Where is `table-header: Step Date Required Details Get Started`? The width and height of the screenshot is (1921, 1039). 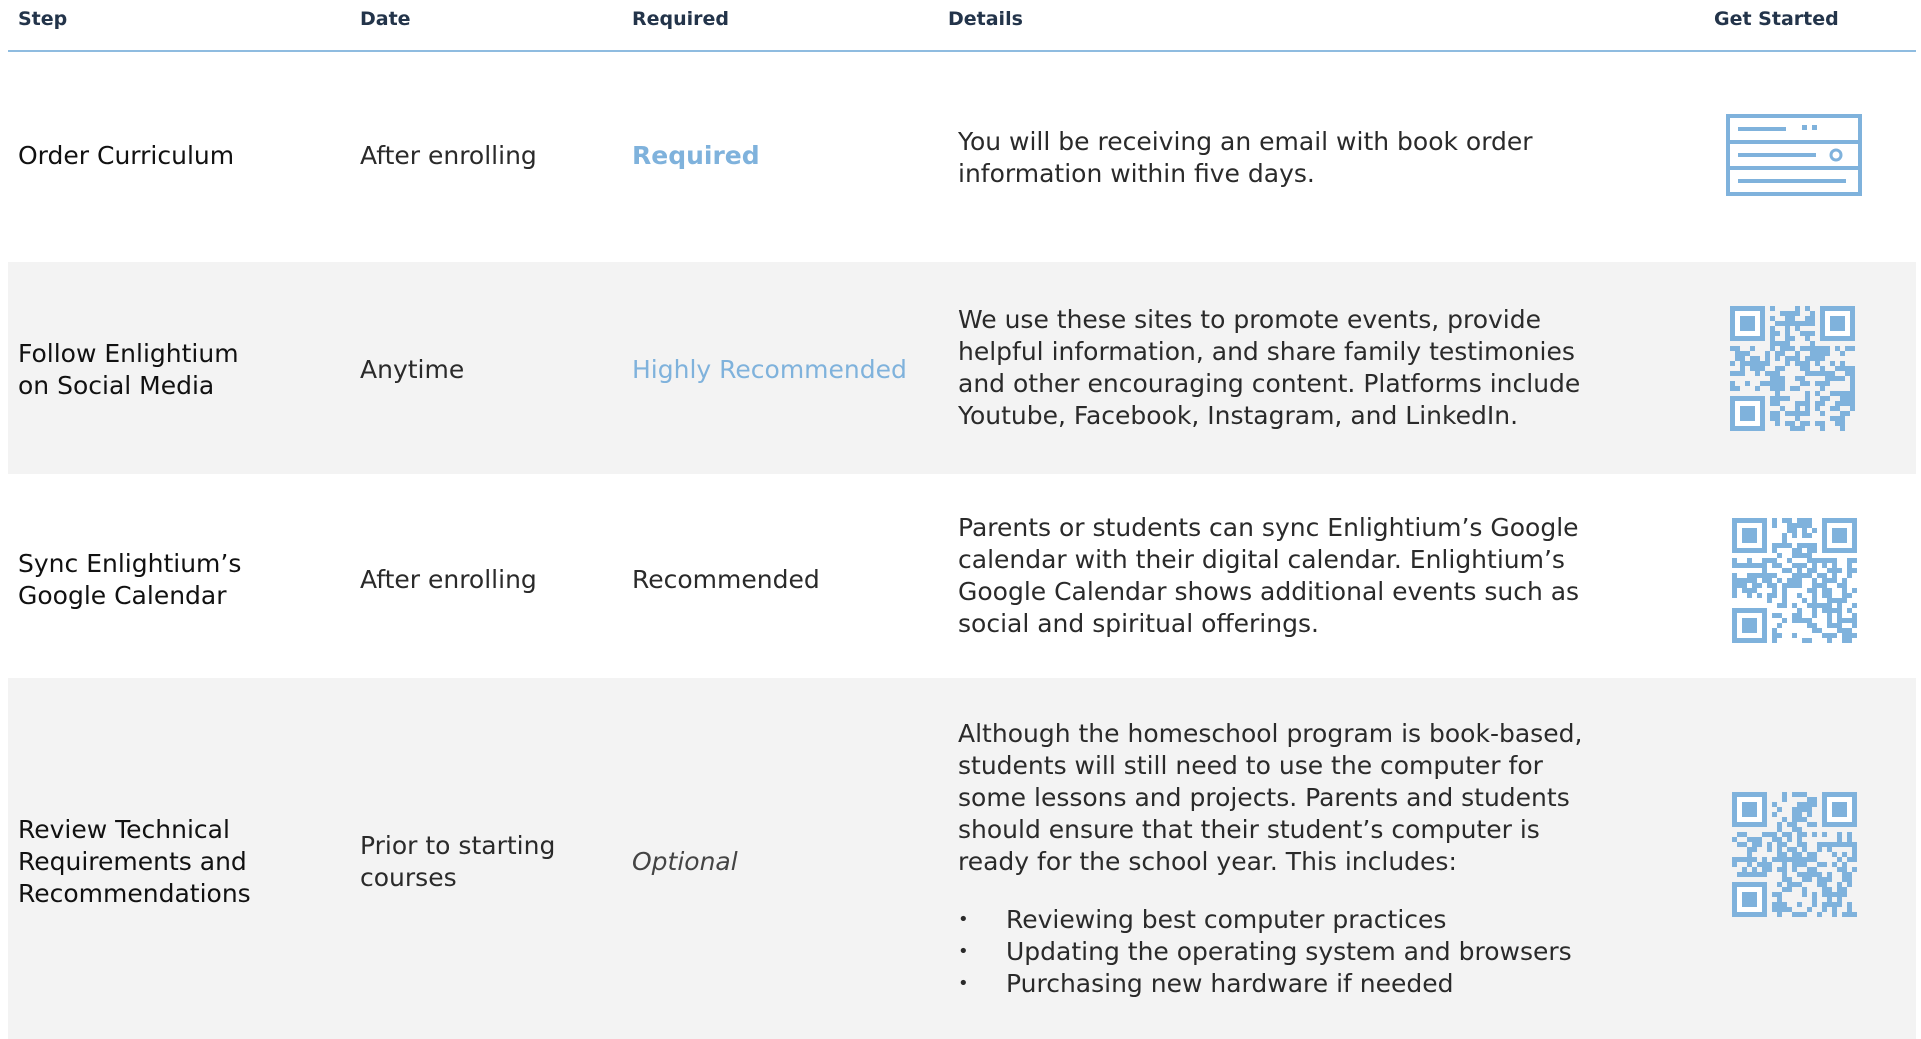 table-header: Step Date Required Details Get Started is located at coordinates (962, 26).